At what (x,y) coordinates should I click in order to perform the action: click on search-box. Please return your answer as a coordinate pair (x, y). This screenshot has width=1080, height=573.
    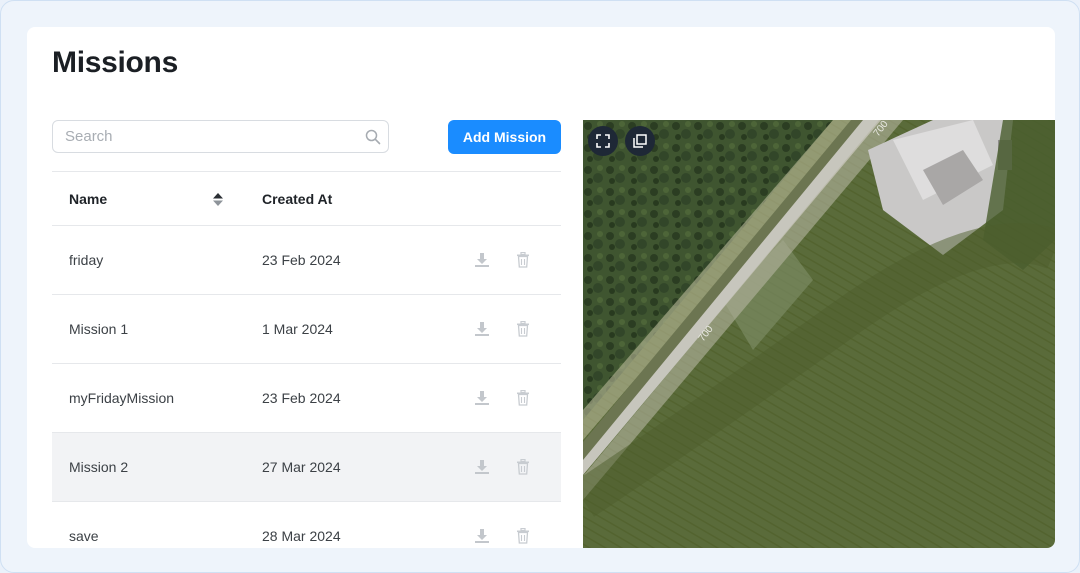
    Looking at the image, I should click on (220, 136).